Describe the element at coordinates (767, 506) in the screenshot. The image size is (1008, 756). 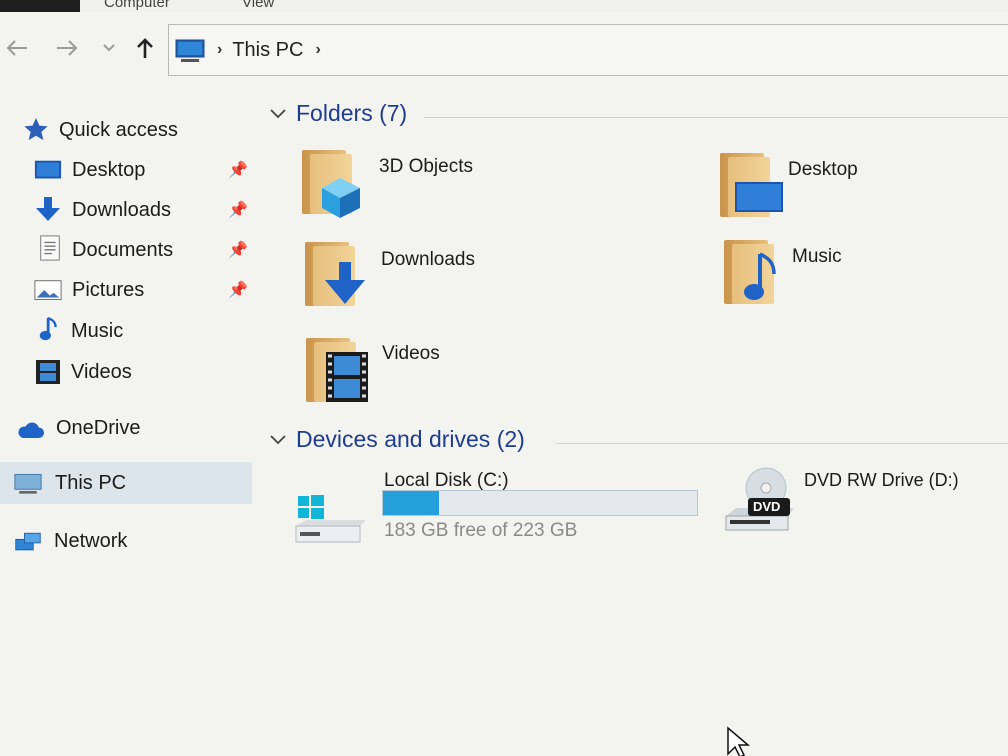
I see `dvd-badge: DVD` at that location.